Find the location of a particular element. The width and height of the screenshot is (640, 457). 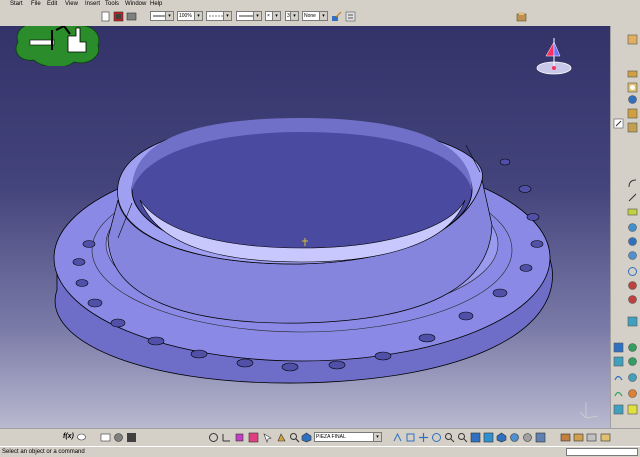

right-toolbar is located at coordinates (625, 227).